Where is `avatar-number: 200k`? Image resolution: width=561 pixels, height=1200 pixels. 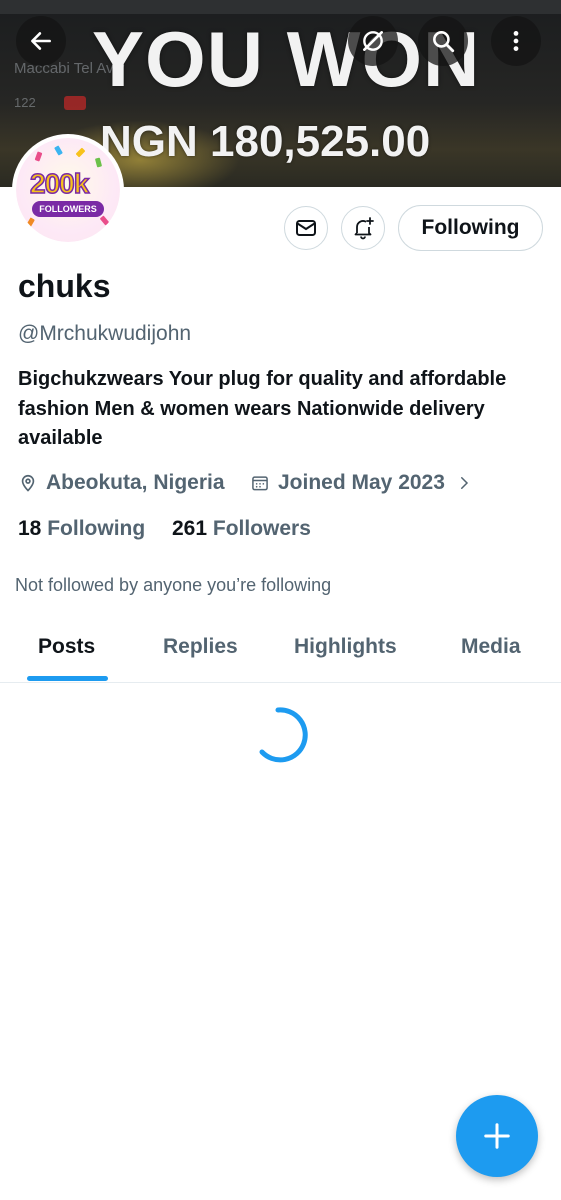
avatar-number: 200k is located at coordinates (59, 183).